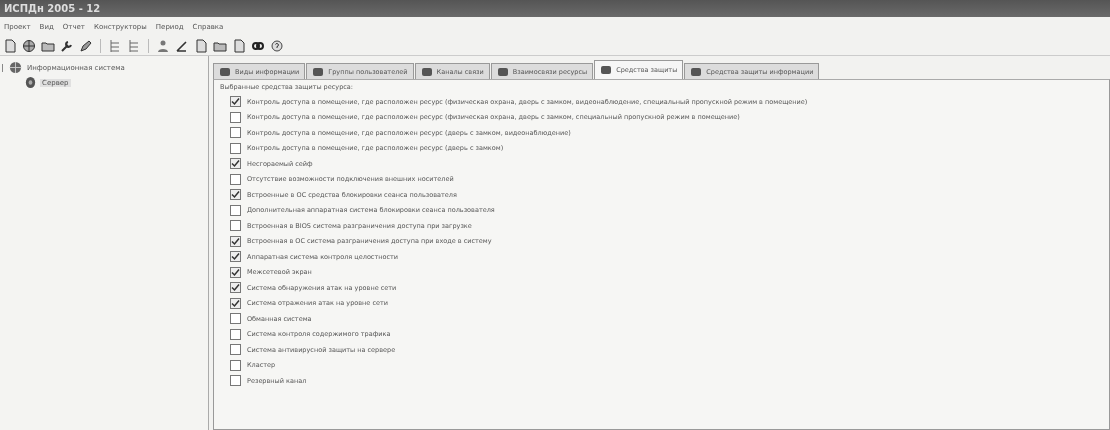 The width and height of the screenshot is (1110, 430). What do you see at coordinates (163, 46) in the screenshot?
I see `person-icon` at bounding box center [163, 46].